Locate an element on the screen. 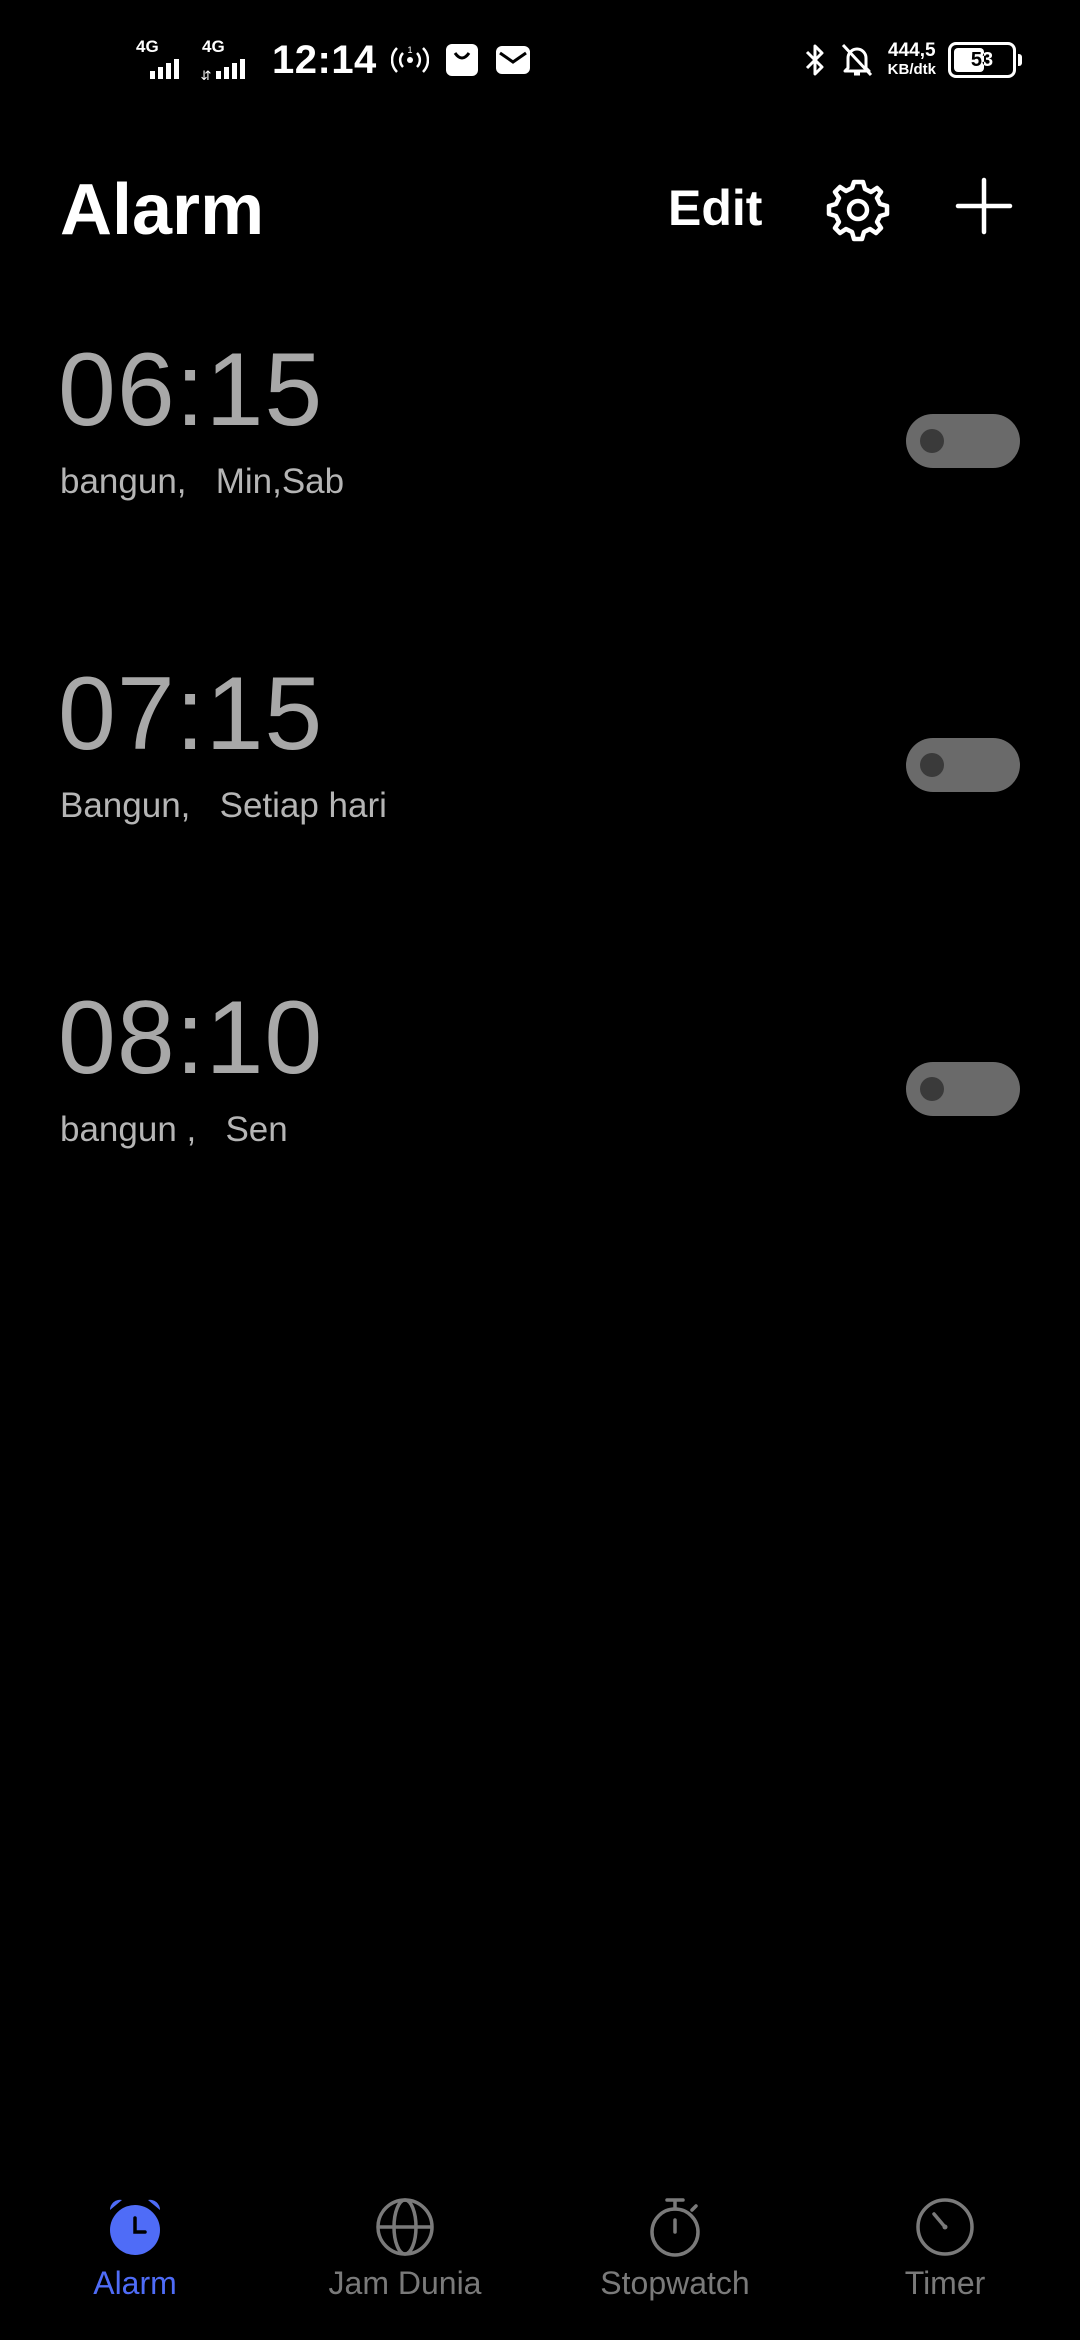  tab-label: Stopwatch is located at coordinates (675, 2283).